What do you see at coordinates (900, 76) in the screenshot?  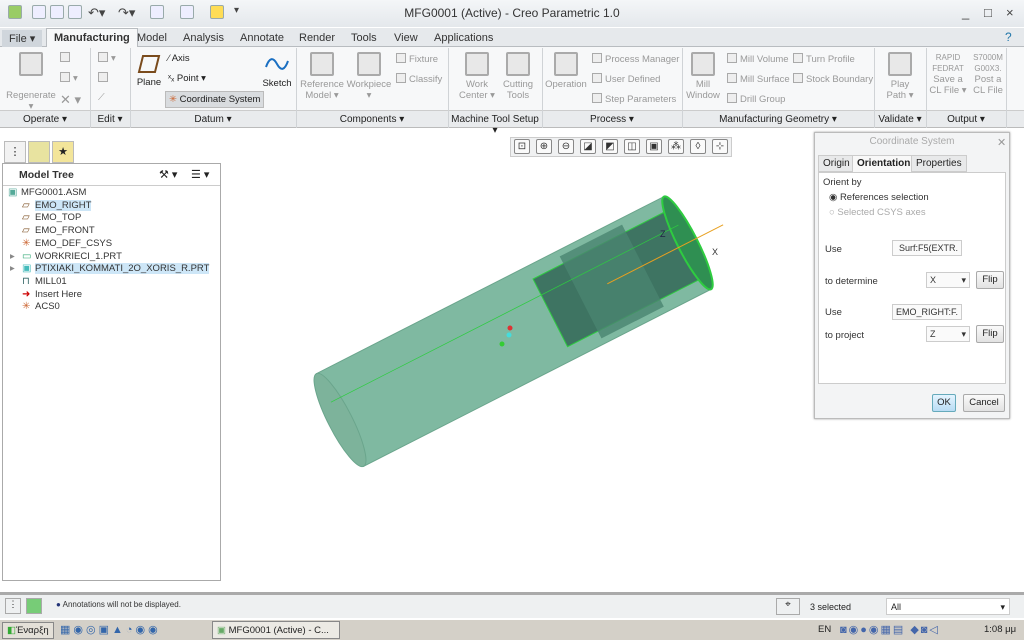 I see `play-path-button: Play Path ▾` at bounding box center [900, 76].